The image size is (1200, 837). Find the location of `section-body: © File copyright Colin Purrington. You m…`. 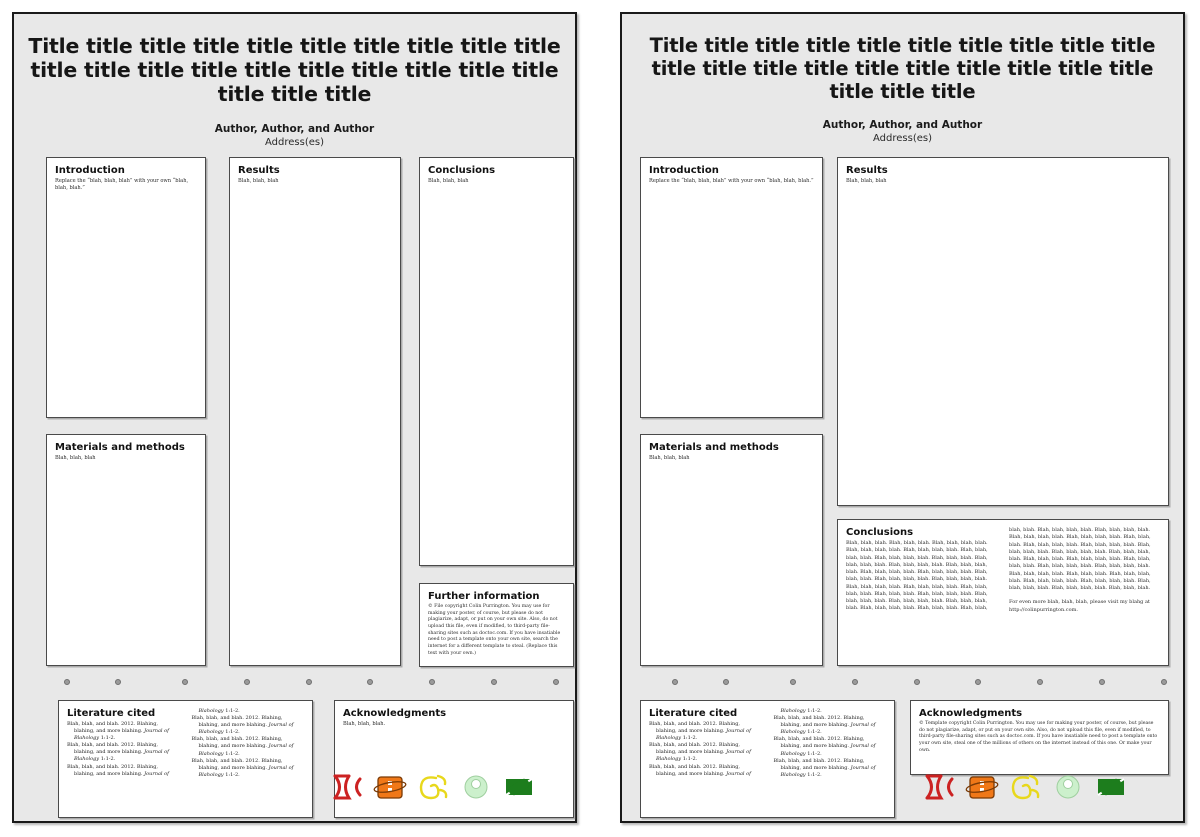

section-body: © File copyright Colin Purrington. You m… is located at coordinates (494, 630).